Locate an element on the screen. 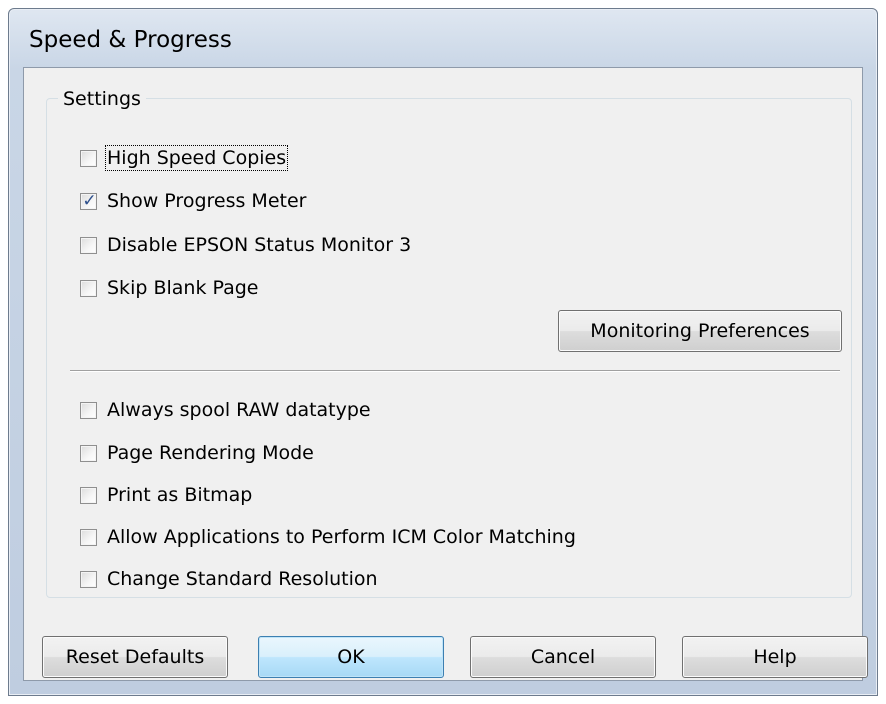 The width and height of the screenshot is (886, 704). always-spool-raw-option: Always spool RAW datatype is located at coordinates (225, 410).